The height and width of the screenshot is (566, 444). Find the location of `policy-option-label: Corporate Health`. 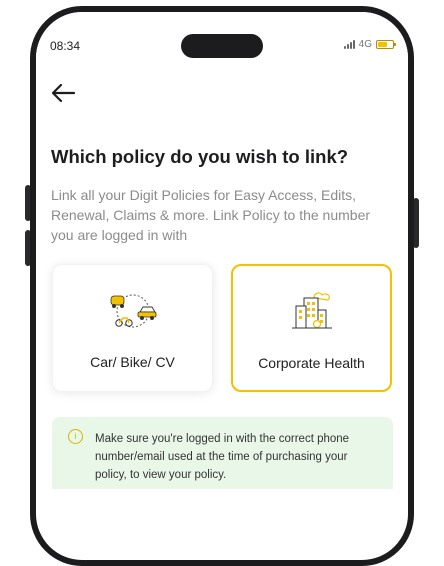

policy-option-label: Corporate Health is located at coordinates (311, 363).